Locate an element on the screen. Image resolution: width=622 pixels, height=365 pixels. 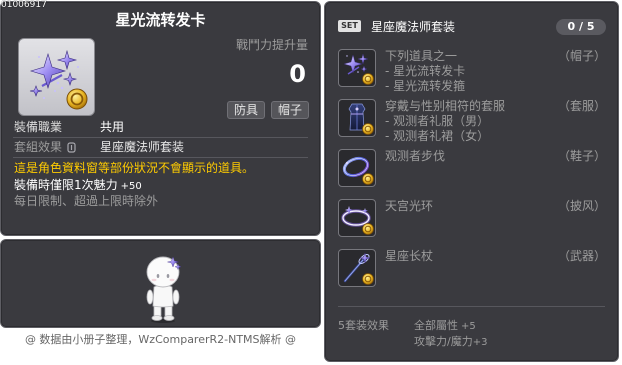
set-bonus-effect: 攻擊力/魔力+3 is located at coordinates (450, 342).